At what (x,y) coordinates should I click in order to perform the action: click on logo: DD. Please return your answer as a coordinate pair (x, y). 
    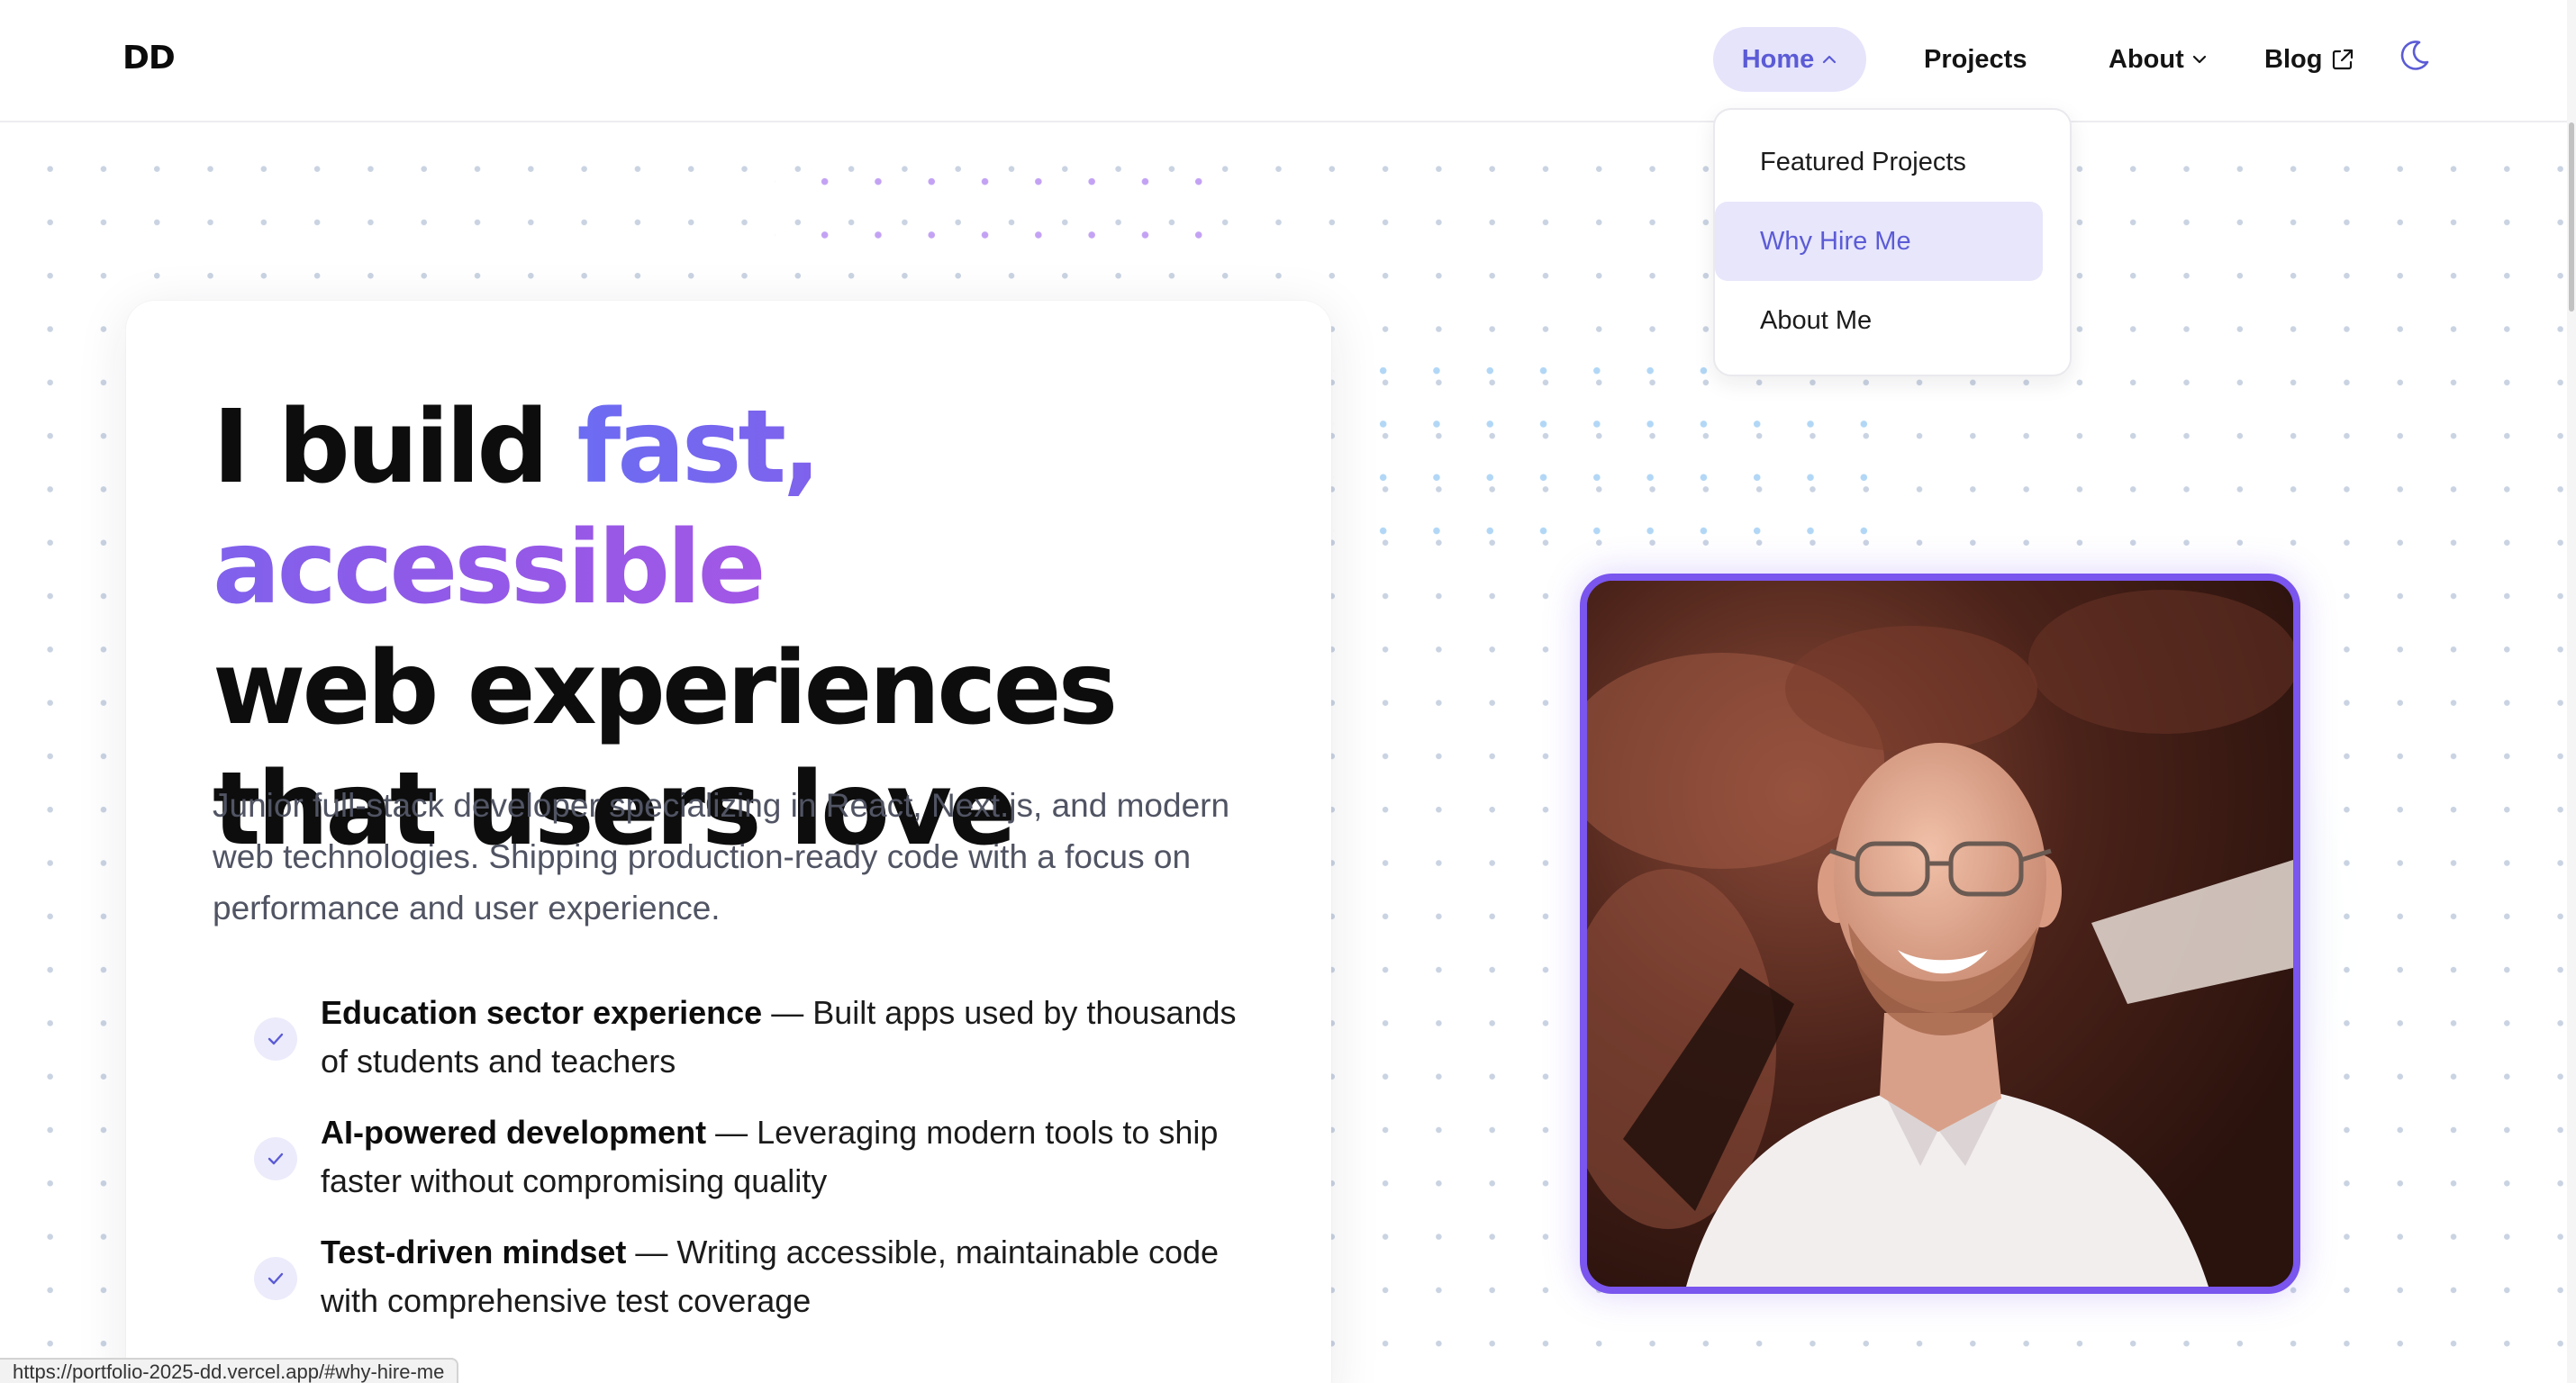
    Looking at the image, I should click on (149, 58).